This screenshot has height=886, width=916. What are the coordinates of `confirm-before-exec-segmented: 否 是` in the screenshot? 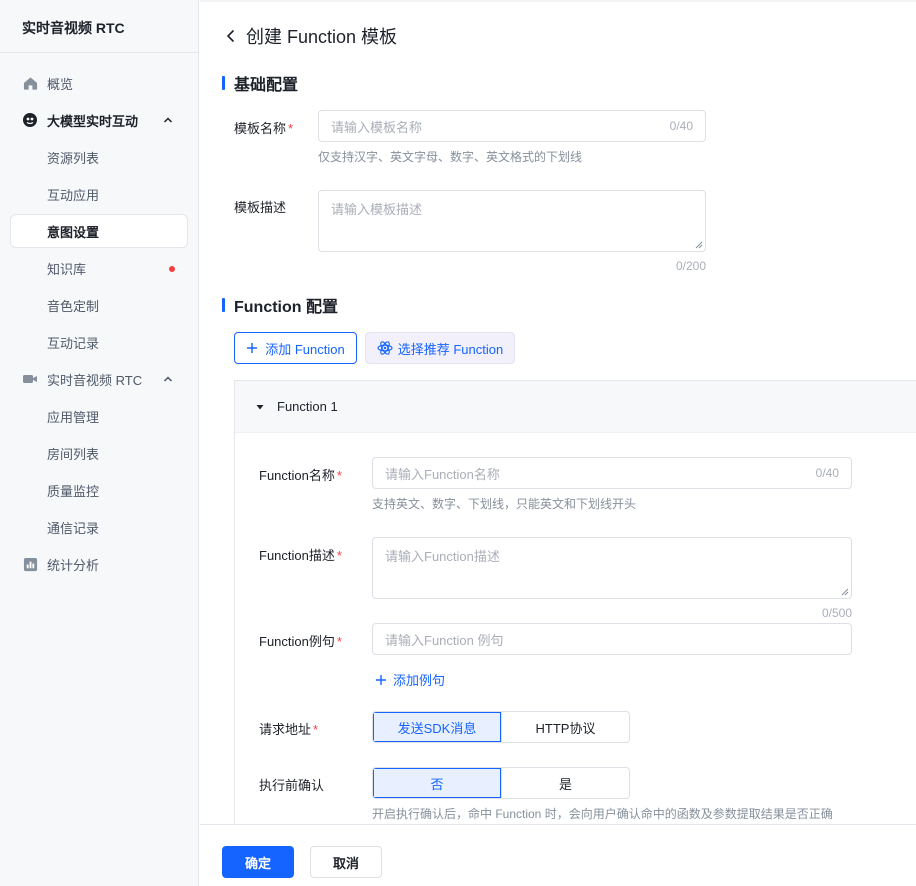 It's located at (501, 783).